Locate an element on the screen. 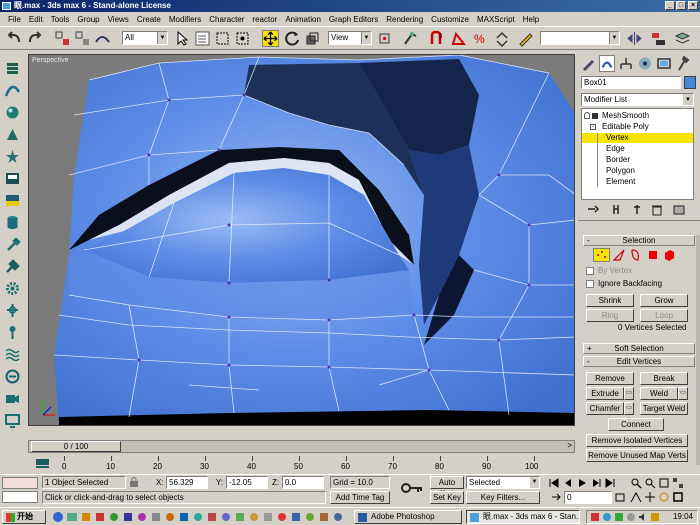  menu-character: Character is located at coordinates (226, 19).